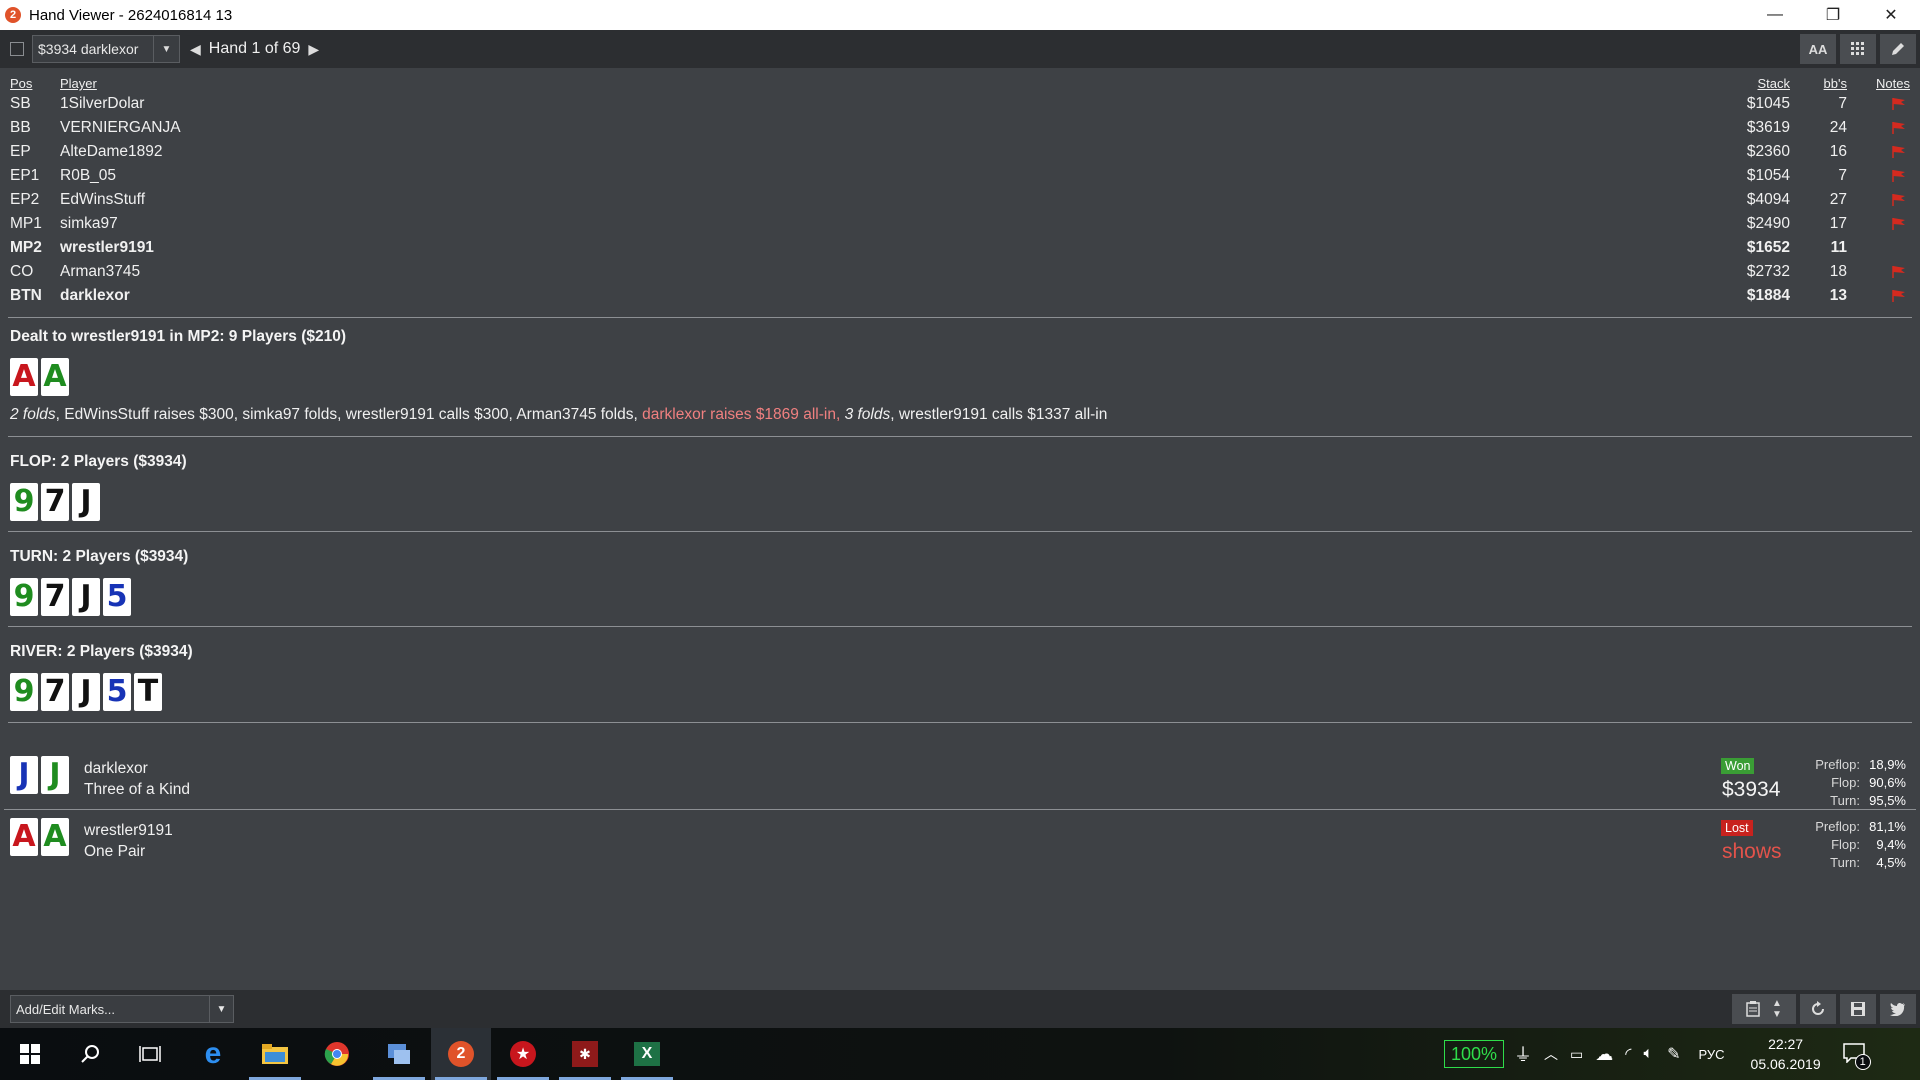  Describe the element at coordinates (195, 49) in the screenshot. I see `previous-hand-icon: ◀` at that location.